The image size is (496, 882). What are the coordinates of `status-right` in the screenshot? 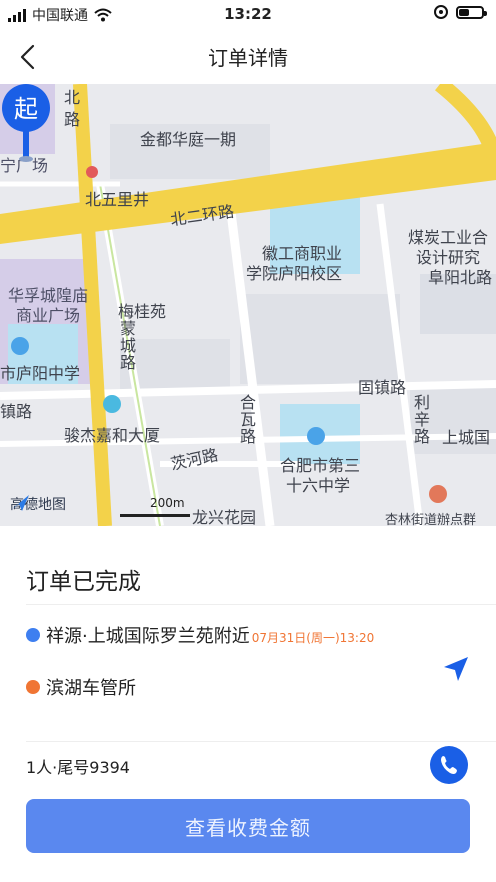 It's located at (460, 12).